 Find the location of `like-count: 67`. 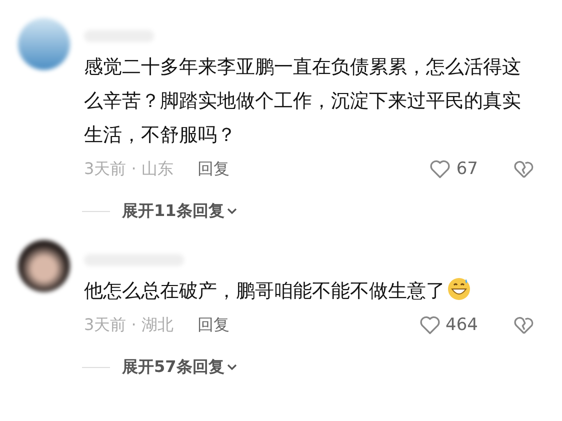

like-count: 67 is located at coordinates (467, 169).